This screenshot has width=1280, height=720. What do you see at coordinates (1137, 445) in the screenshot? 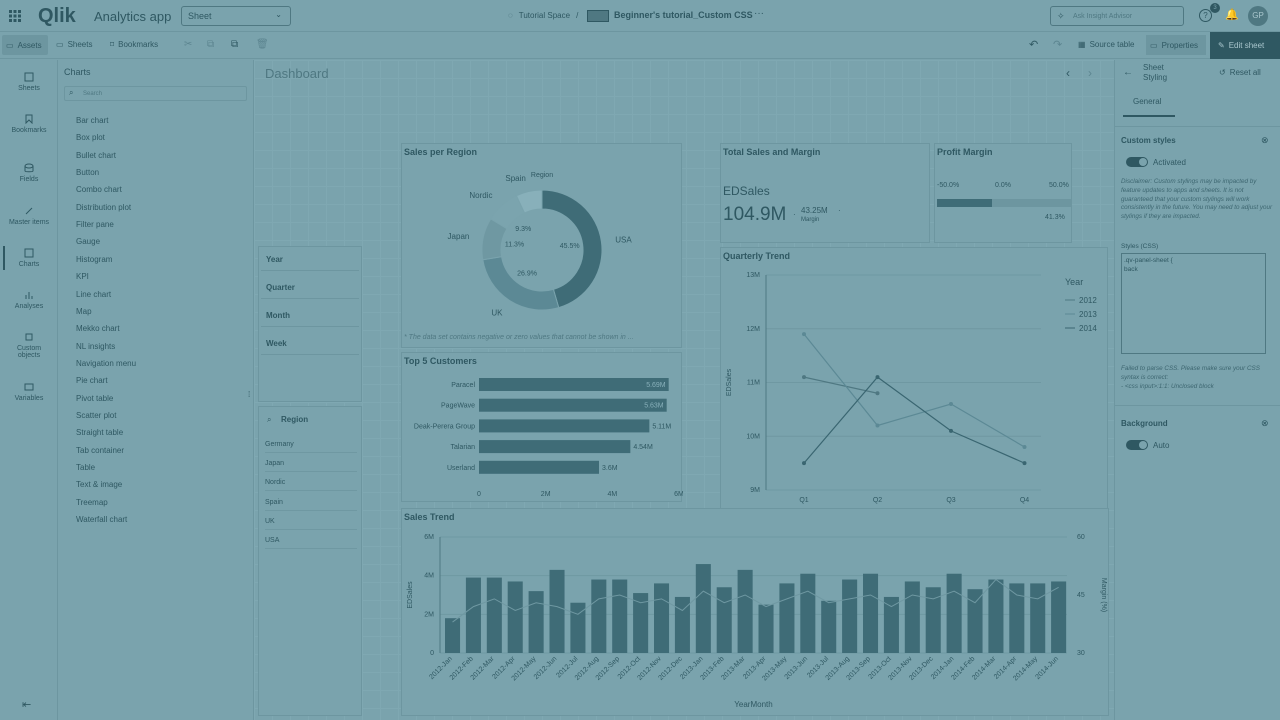
I see `background-toggle` at bounding box center [1137, 445].